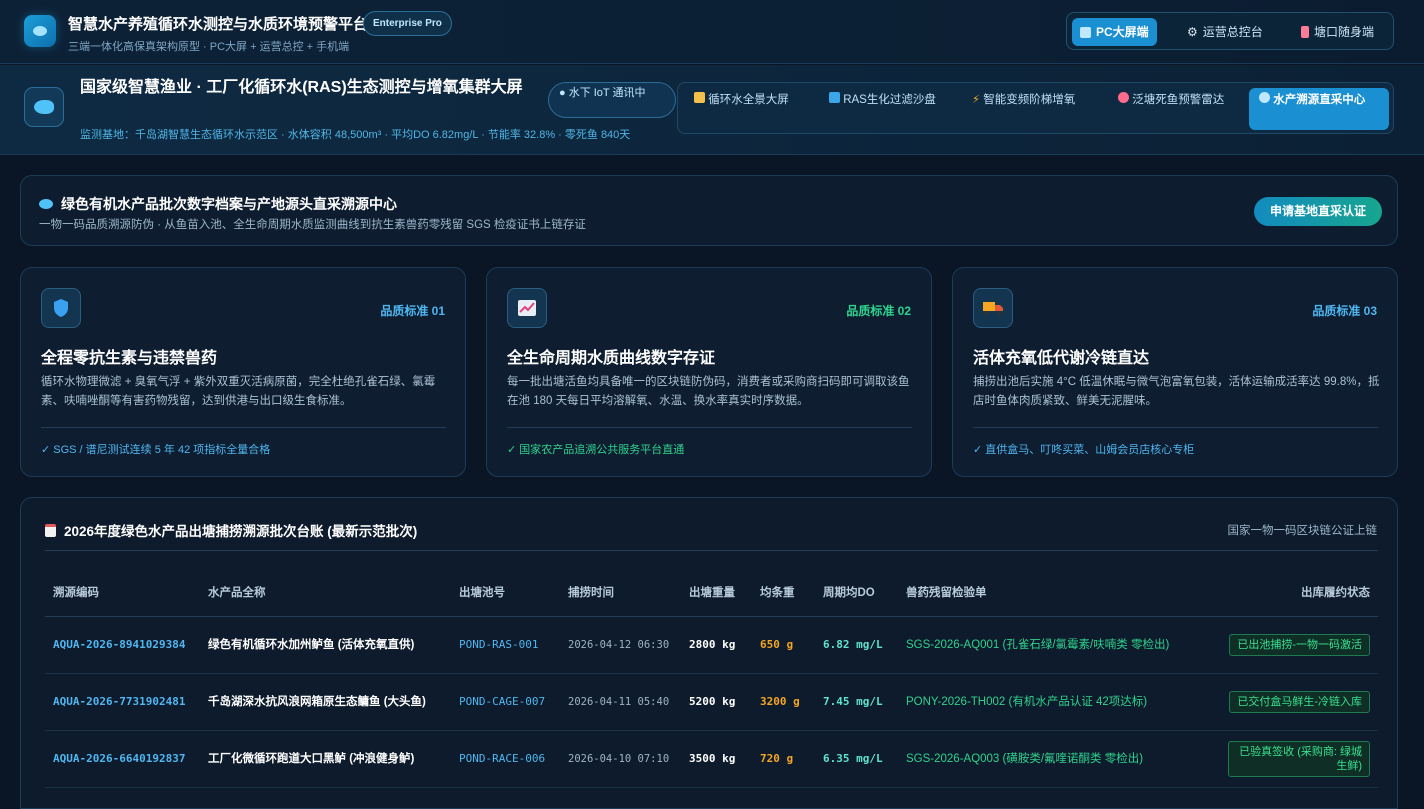 The image size is (1424, 809). I want to click on app-title: 智慧水产养殖循环水测控与水质环境预警平台, so click(218, 24).